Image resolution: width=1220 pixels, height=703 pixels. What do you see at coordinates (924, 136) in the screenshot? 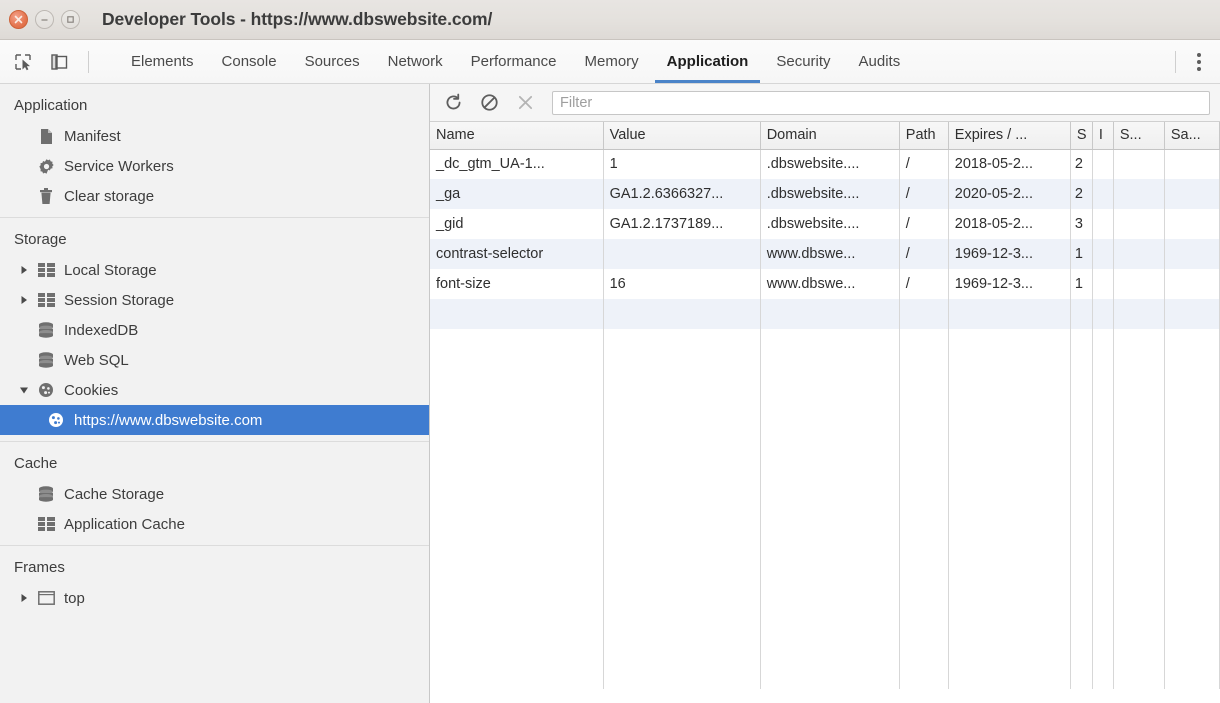
I see `column-header-path: Path` at bounding box center [924, 136].